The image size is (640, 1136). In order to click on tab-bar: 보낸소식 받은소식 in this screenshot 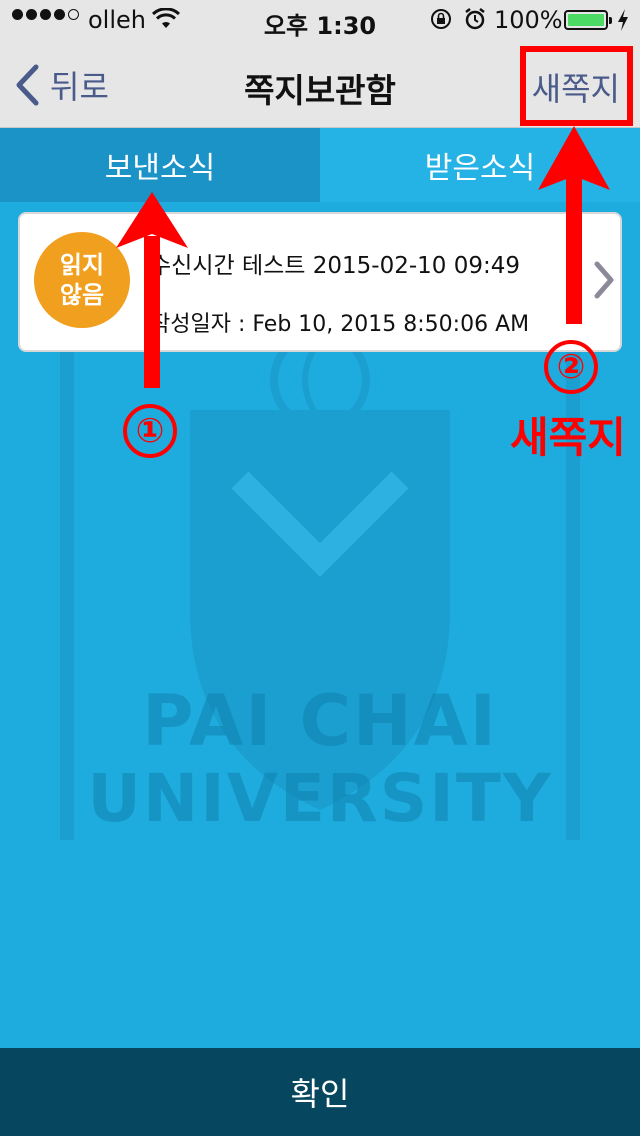, I will do `click(320, 165)`.